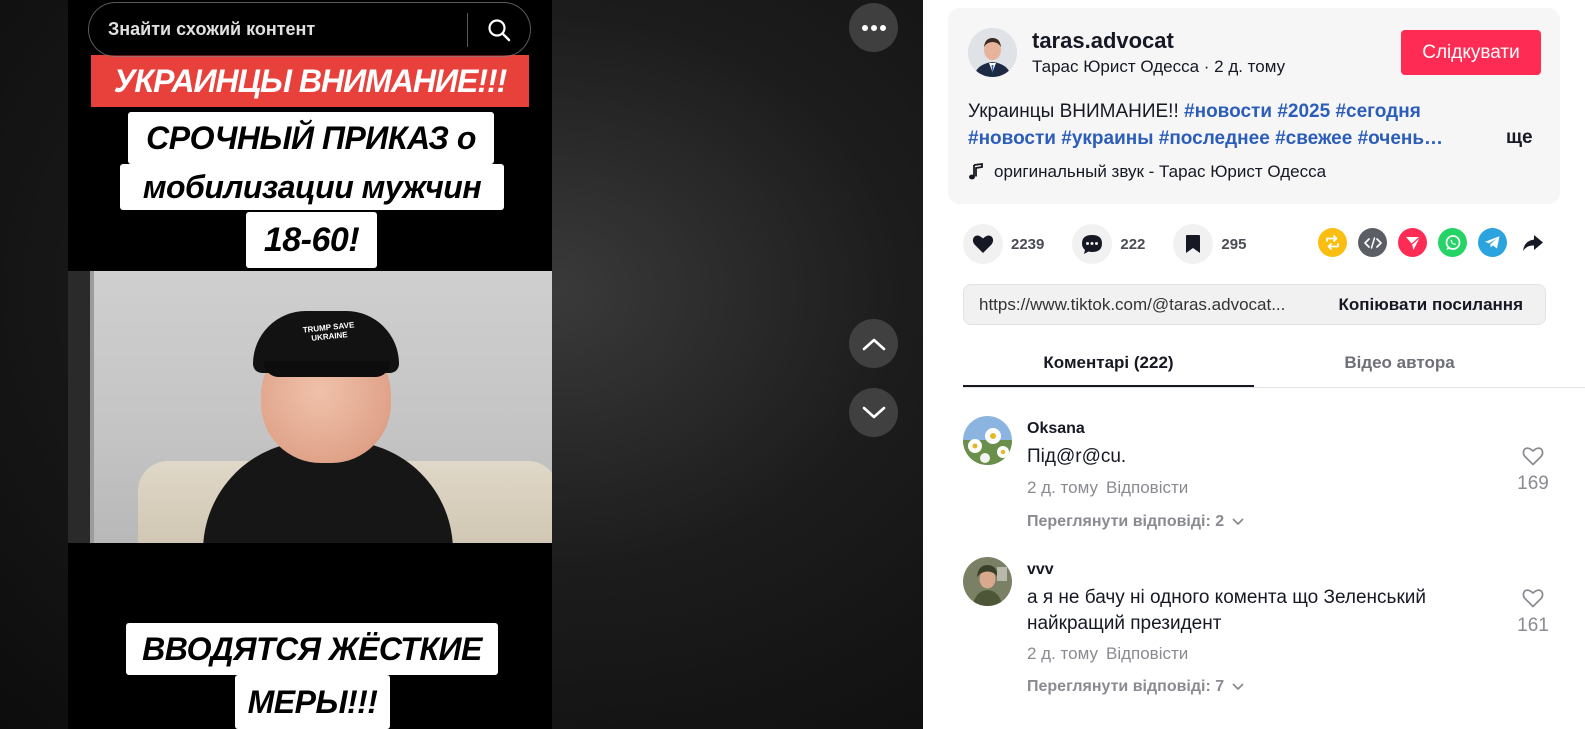  Describe the element at coordinates (1126, 686) in the screenshot. I see `view-replies-label: Переглянути відповіді: 7` at that location.